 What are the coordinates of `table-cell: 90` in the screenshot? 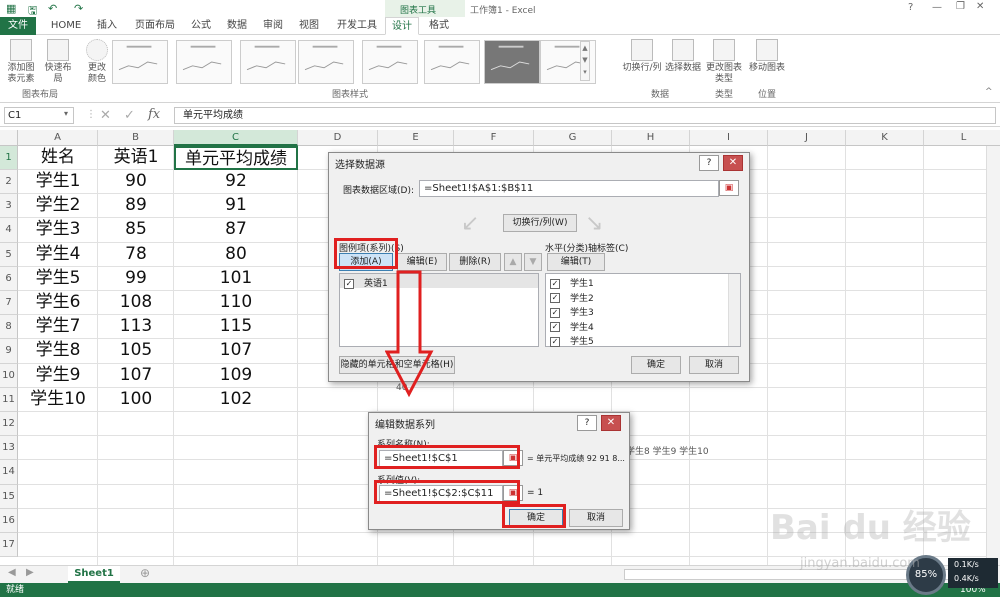 It's located at (136, 182).